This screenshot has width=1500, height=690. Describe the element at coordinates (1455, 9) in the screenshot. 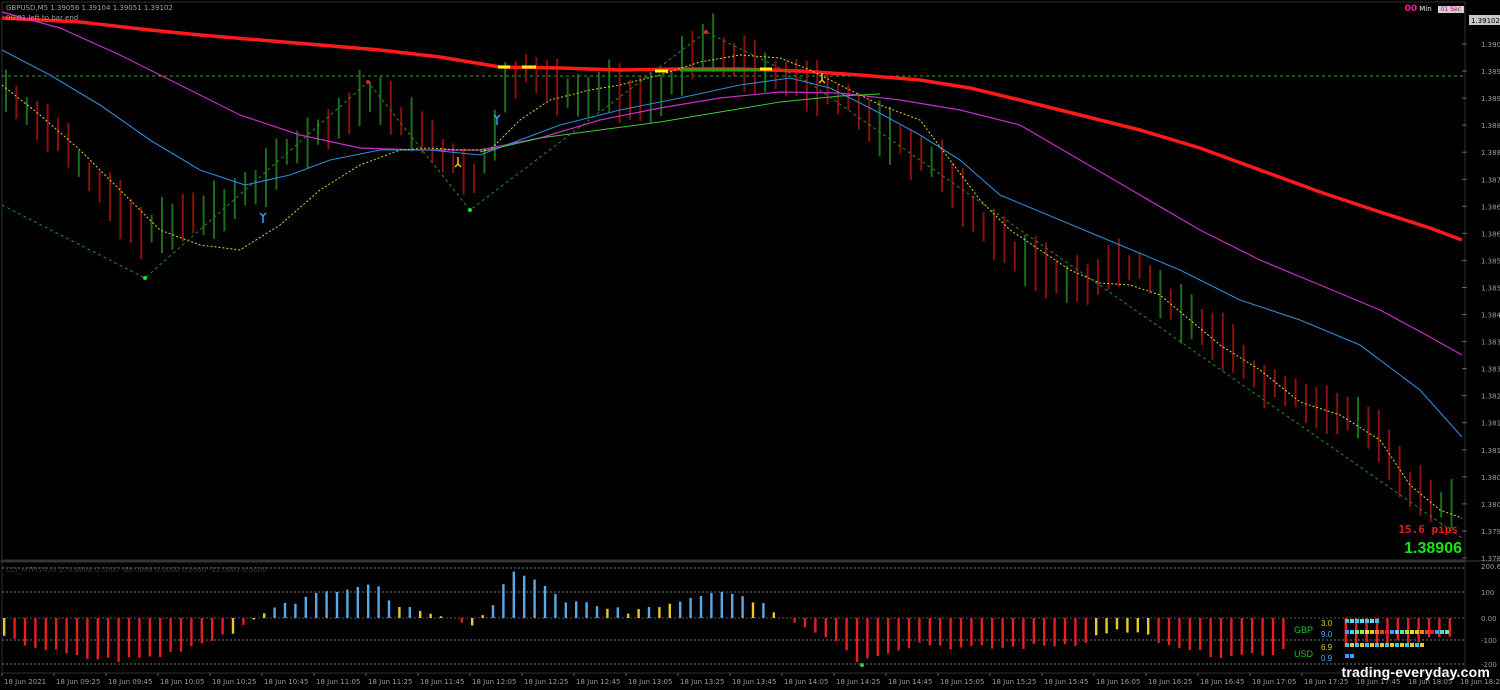

I see `countdown-sec-label: Sec` at that location.